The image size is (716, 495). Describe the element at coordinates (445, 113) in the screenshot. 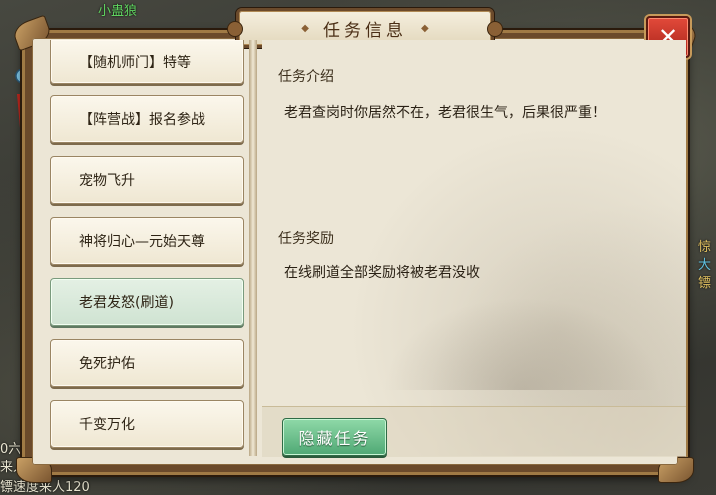

I see `intro-text: 老君查岗时你居然不在，老君很生气，后果很严重！` at that location.